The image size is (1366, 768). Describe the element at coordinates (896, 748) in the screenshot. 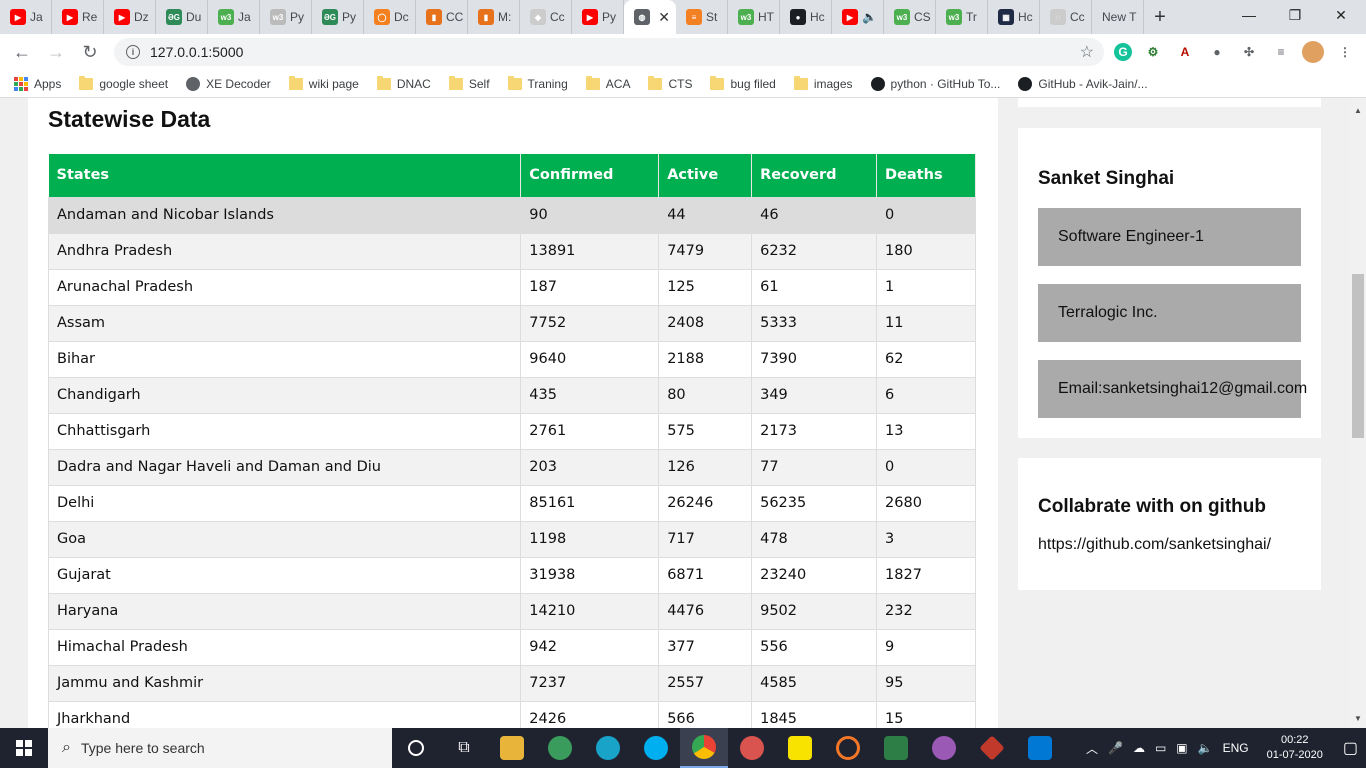

I see `excel-icon` at that location.